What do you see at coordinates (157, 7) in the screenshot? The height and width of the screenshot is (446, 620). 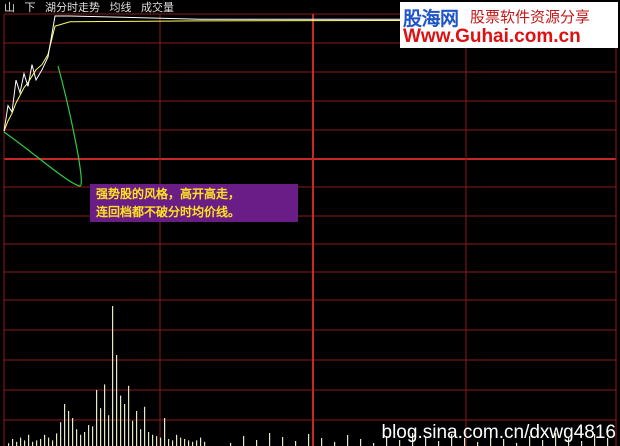 I see `volume-label: 成交量` at bounding box center [157, 7].